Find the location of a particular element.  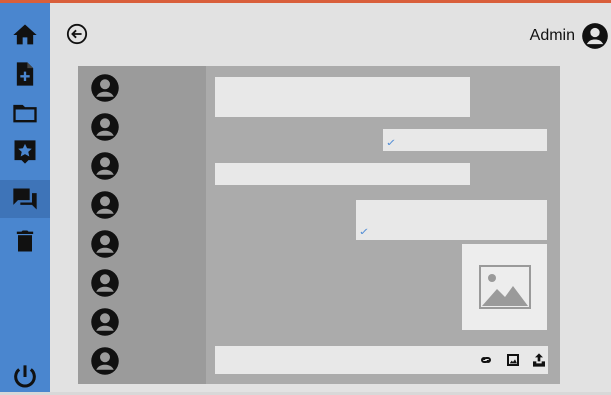

user-menu: Admin is located at coordinates (569, 36).